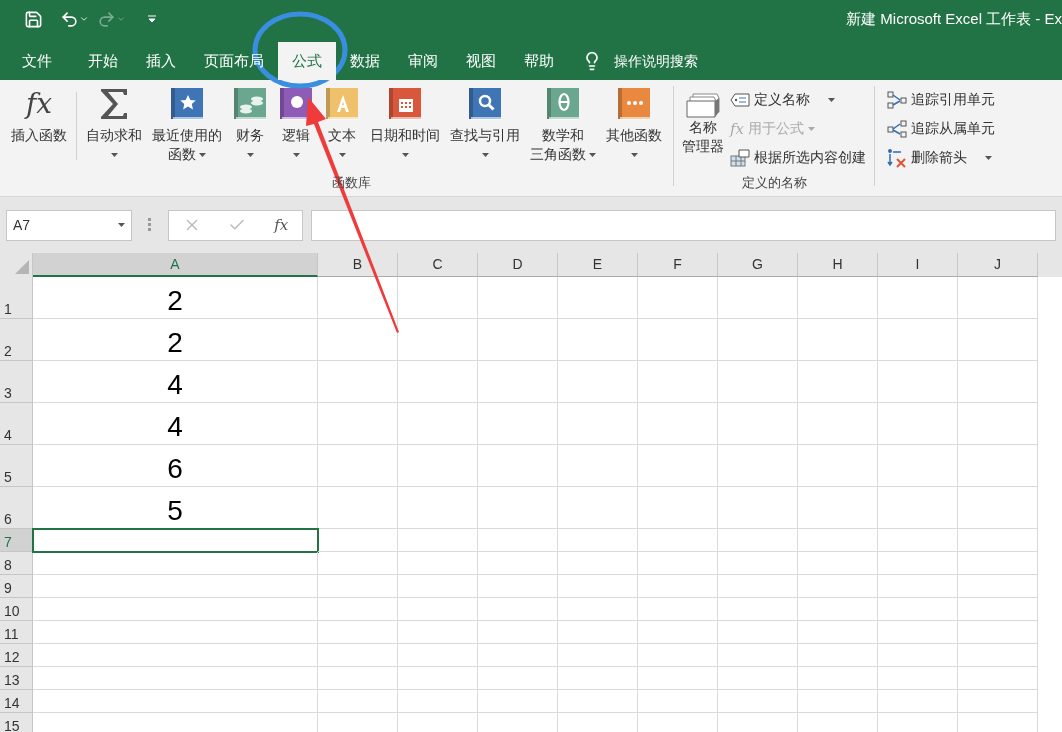  What do you see at coordinates (897, 157) in the screenshot?
I see `remove-arrows-icon` at bounding box center [897, 157].